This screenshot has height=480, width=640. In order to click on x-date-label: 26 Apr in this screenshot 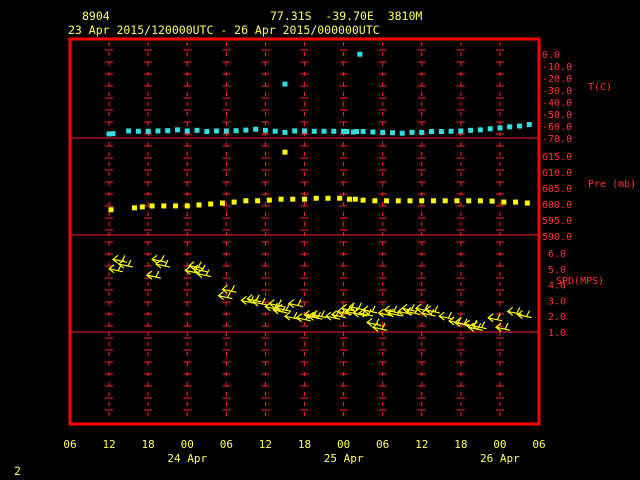, I will do `click(500, 458)`.